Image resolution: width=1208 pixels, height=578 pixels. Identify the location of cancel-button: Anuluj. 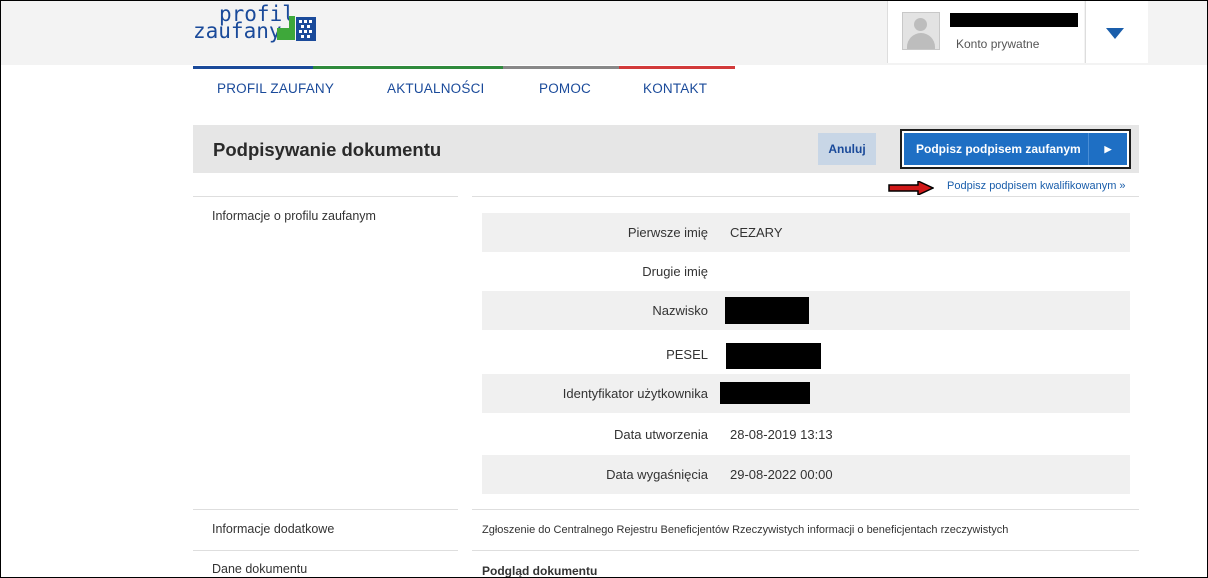
(847, 149).